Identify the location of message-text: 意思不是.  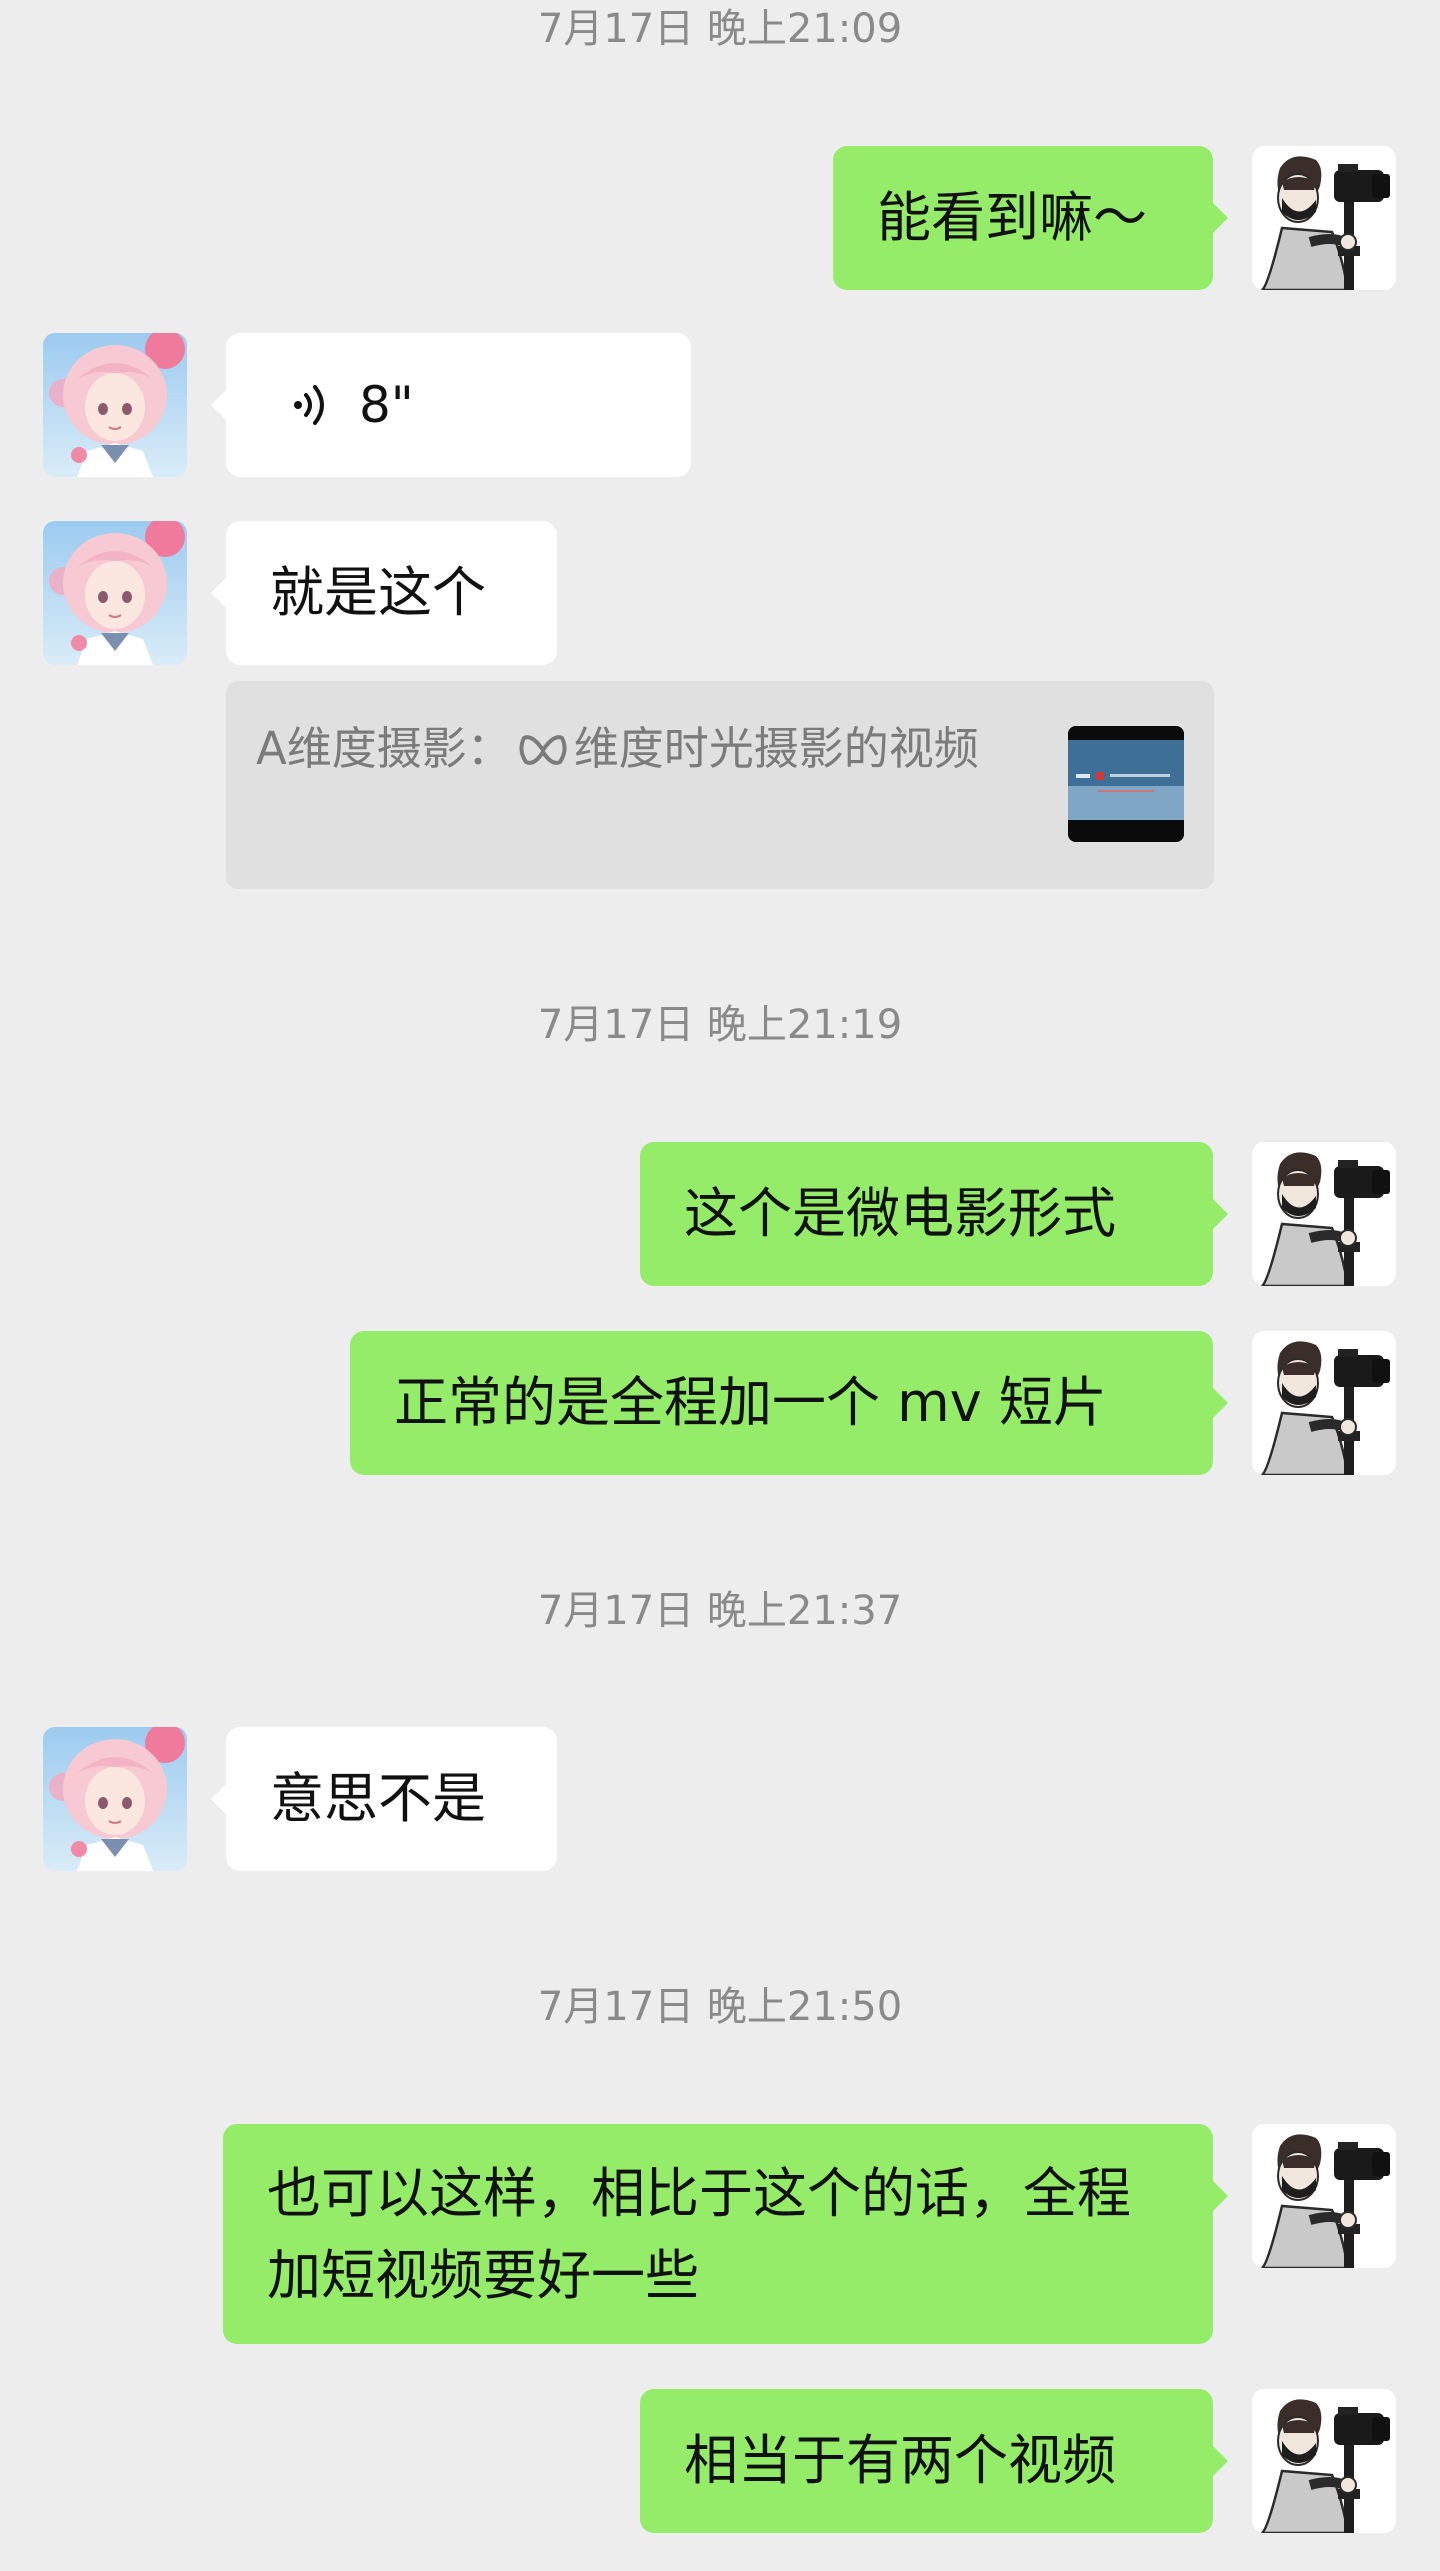
(378, 1798).